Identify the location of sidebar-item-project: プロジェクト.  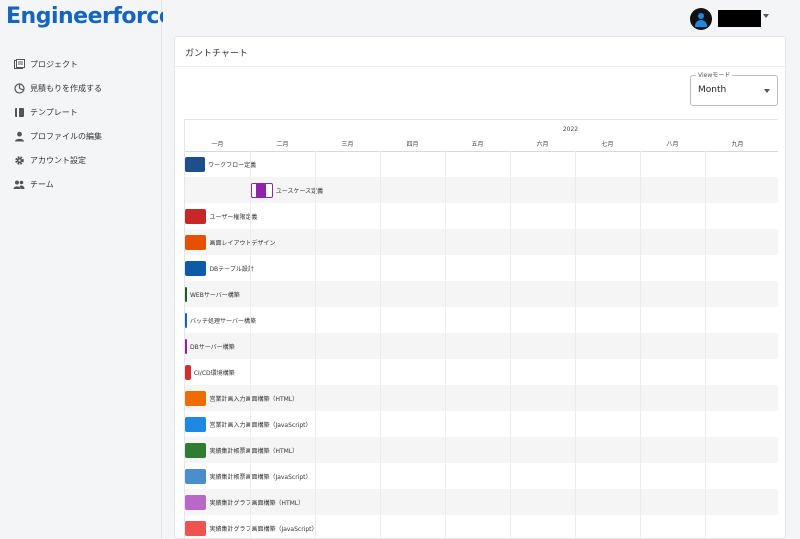
(81, 64).